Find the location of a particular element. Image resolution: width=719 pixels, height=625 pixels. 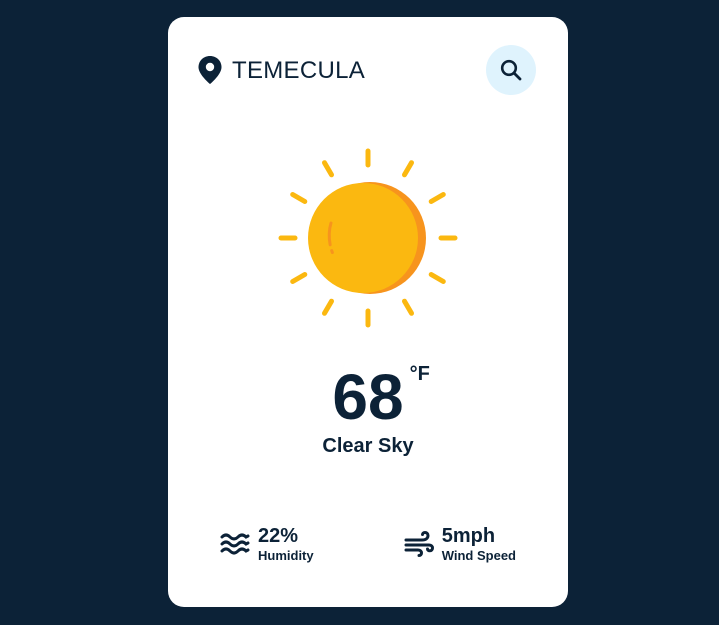

humidity-text: 22% Humidity is located at coordinates (286, 544).